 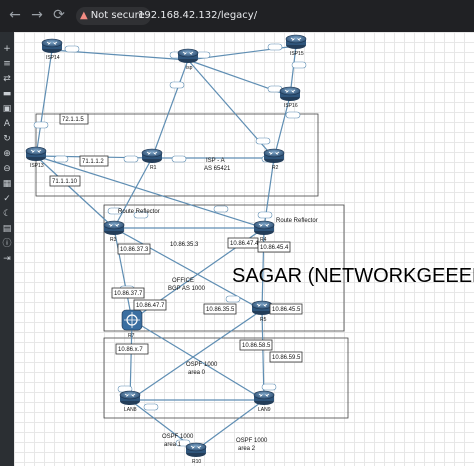 I want to click on svg-text: AS 65421, so click(x=217, y=169).